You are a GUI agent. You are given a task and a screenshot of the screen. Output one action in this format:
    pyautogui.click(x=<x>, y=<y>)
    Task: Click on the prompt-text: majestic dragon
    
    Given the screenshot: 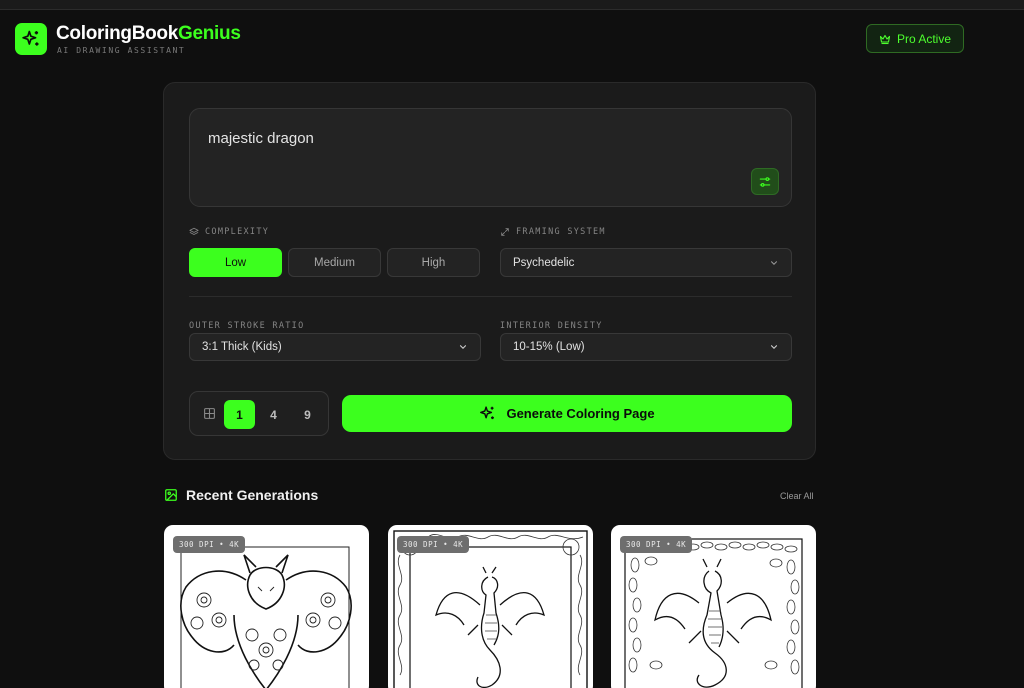 What is the action you would take?
    pyautogui.click(x=261, y=138)
    